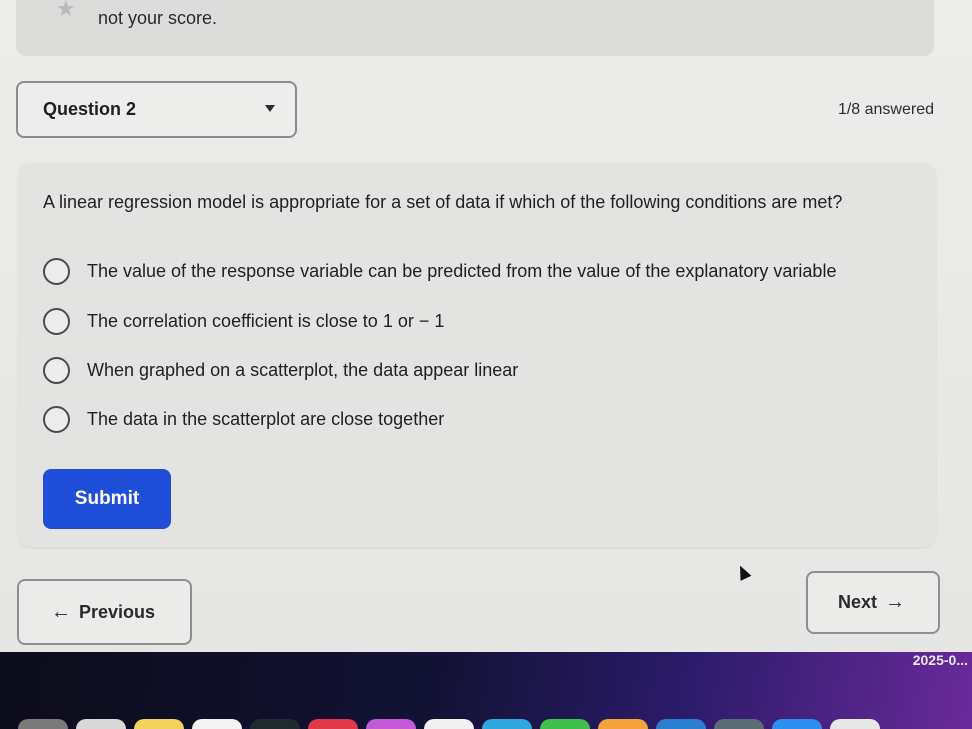 The image size is (972, 729). What do you see at coordinates (885, 109) in the screenshot?
I see `answered-count: 1/8 answered` at bounding box center [885, 109].